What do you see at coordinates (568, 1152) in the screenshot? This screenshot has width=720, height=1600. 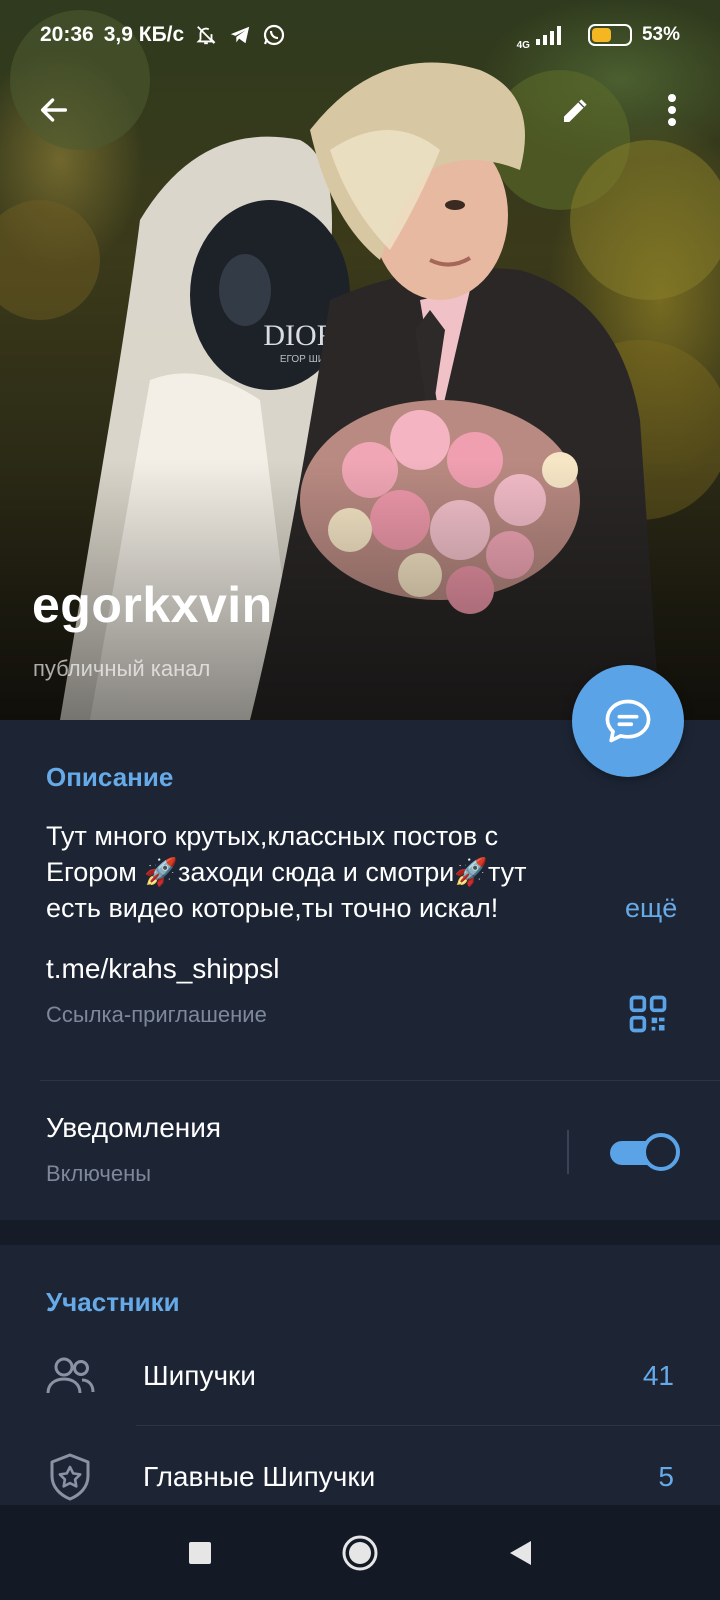 I see `vertical-divider` at bounding box center [568, 1152].